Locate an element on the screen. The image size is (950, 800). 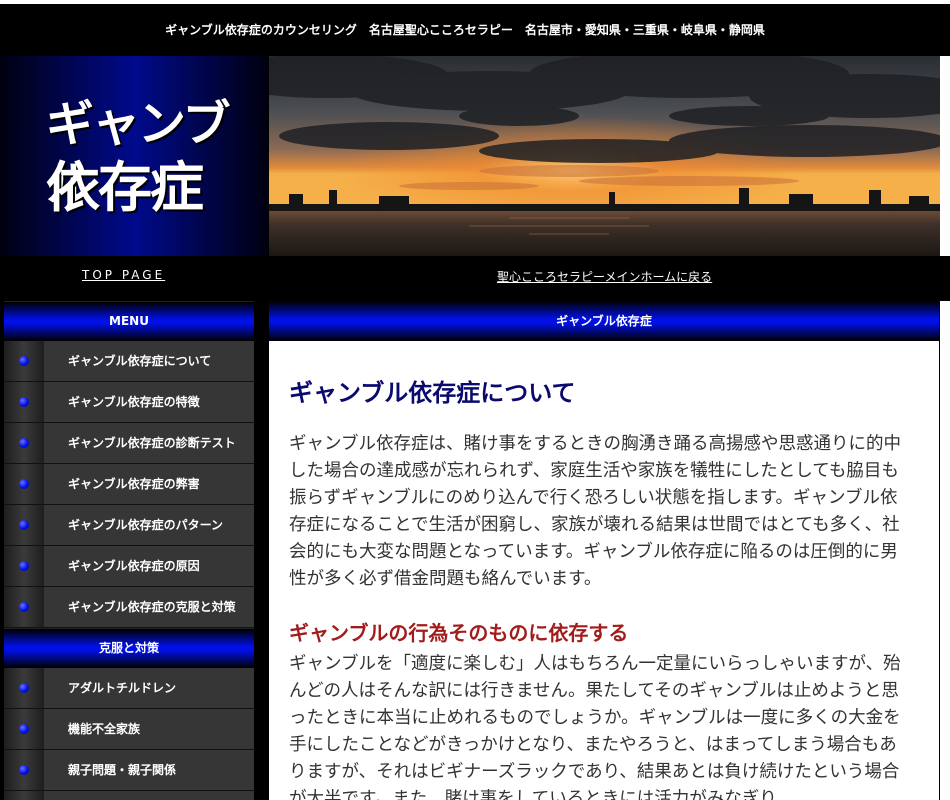
sidebar-item: ギャンブル依存症の弊害 is located at coordinates (129, 484).